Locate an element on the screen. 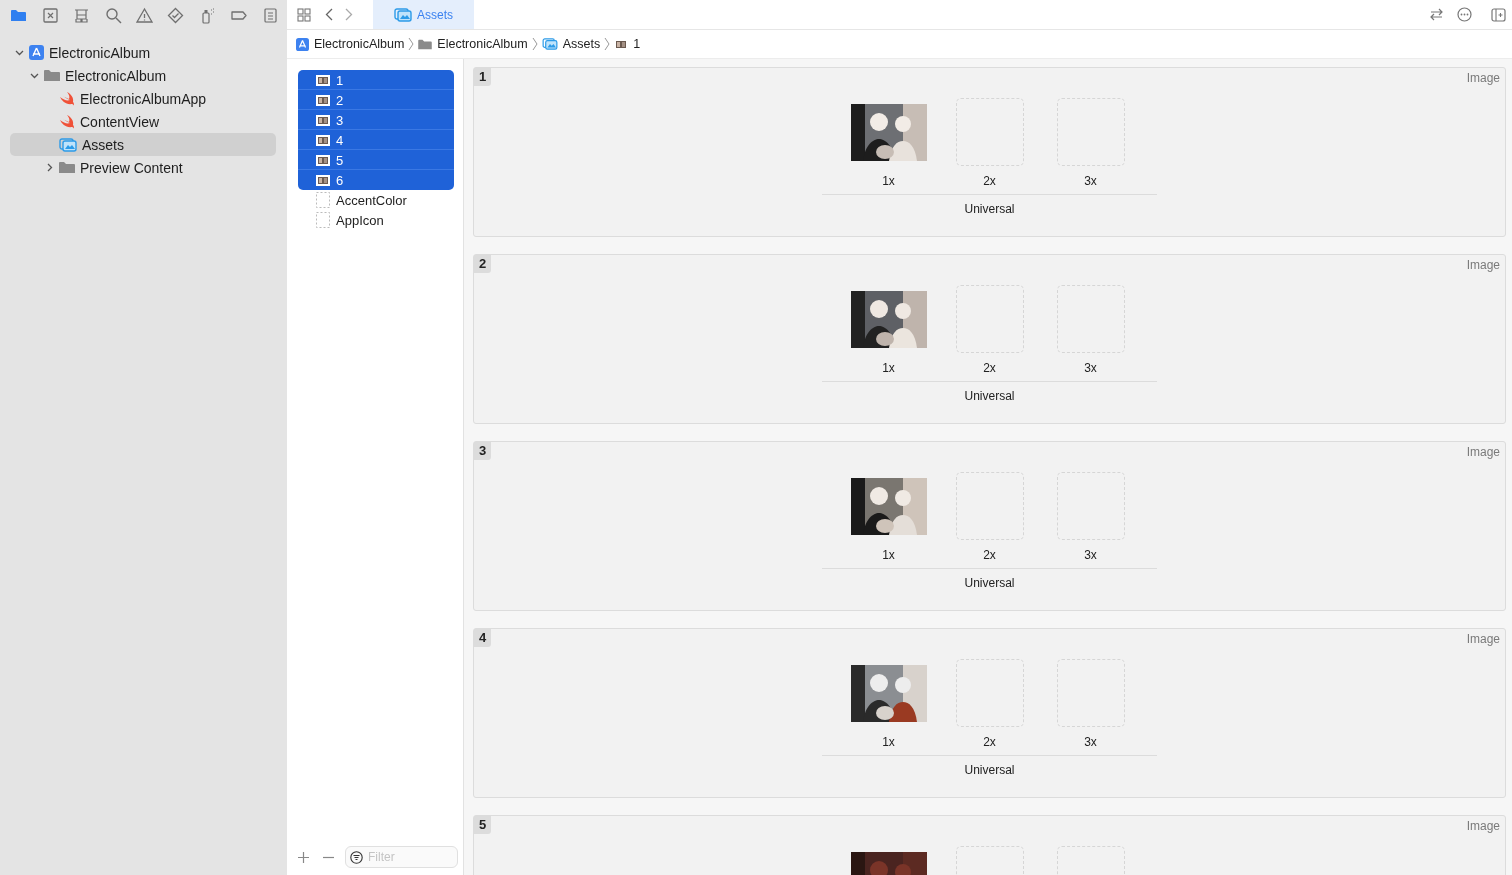  asset-list-item: 1 is located at coordinates (376, 80).